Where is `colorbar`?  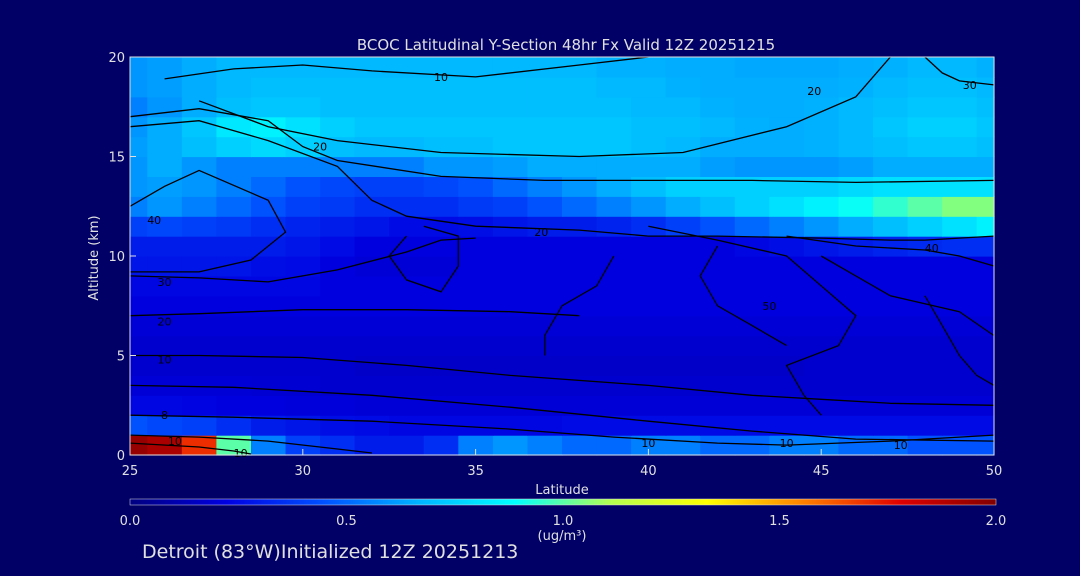 colorbar is located at coordinates (563, 502).